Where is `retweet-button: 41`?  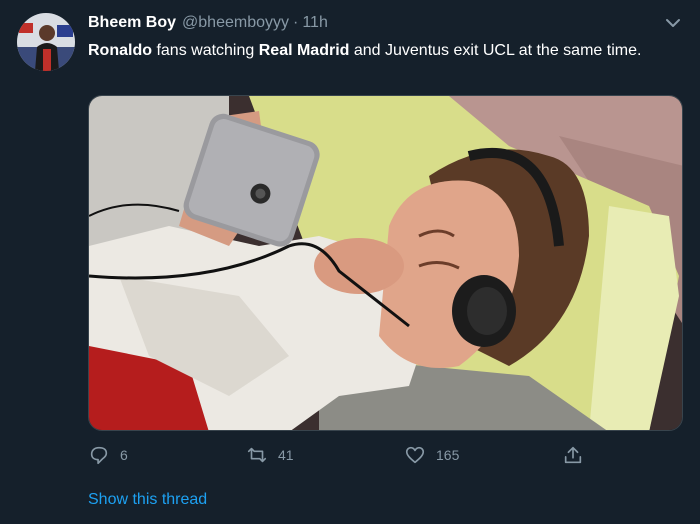
retweet-button: 41 is located at coordinates (270, 455).